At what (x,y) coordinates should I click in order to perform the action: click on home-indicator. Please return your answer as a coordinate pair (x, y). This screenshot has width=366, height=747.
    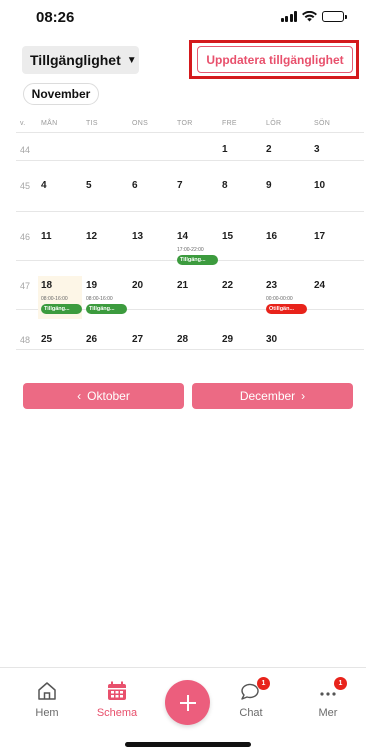
    Looking at the image, I should click on (188, 744).